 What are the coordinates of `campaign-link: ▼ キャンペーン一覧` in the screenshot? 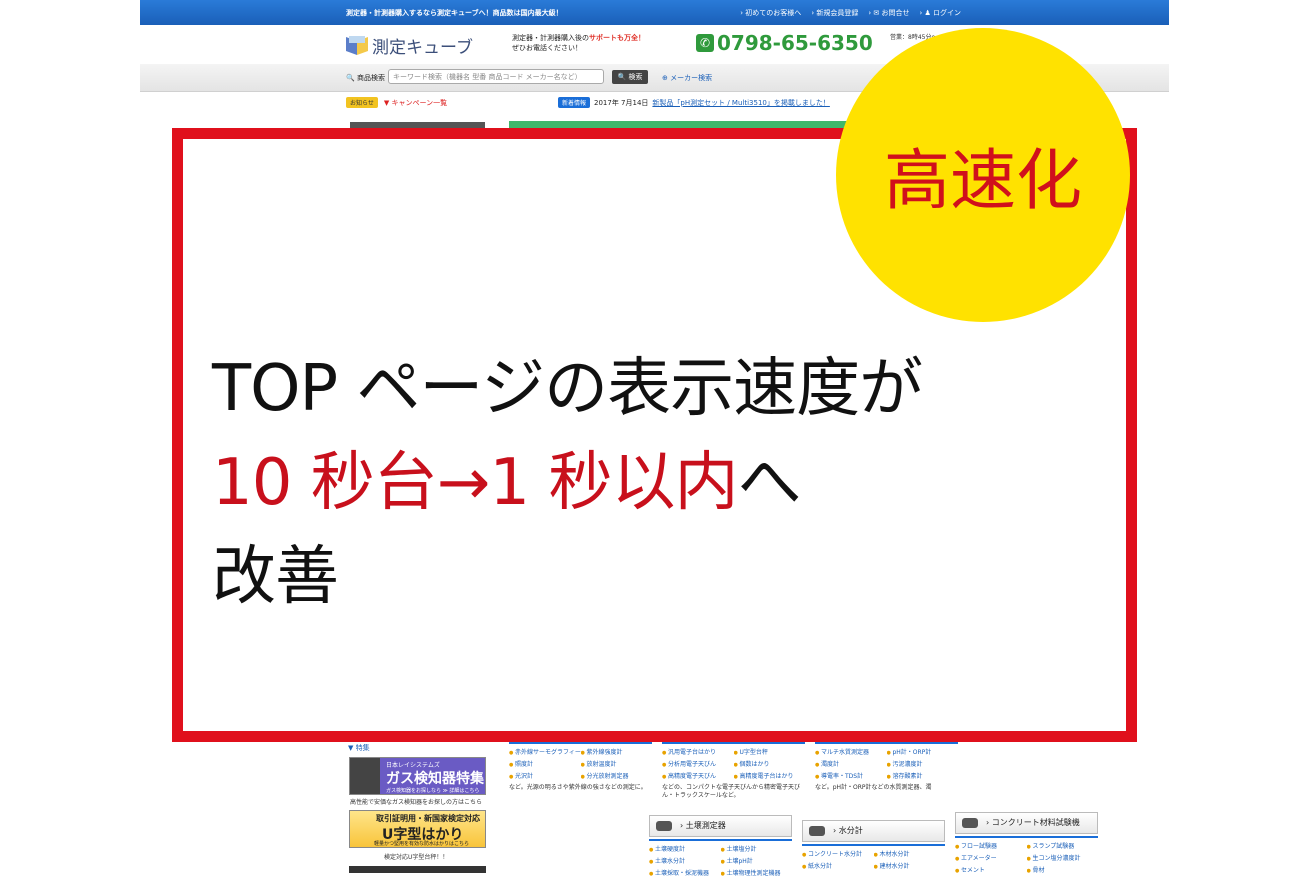 It's located at (415, 103).